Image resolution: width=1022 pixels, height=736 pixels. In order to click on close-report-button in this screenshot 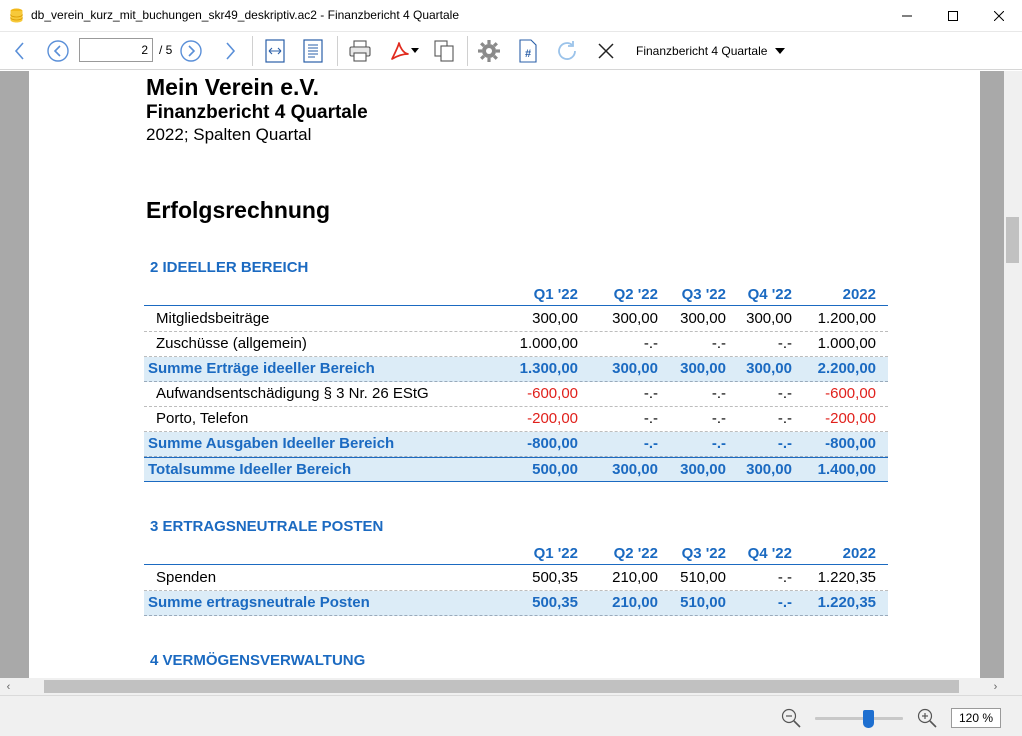, I will do `click(606, 51)`.